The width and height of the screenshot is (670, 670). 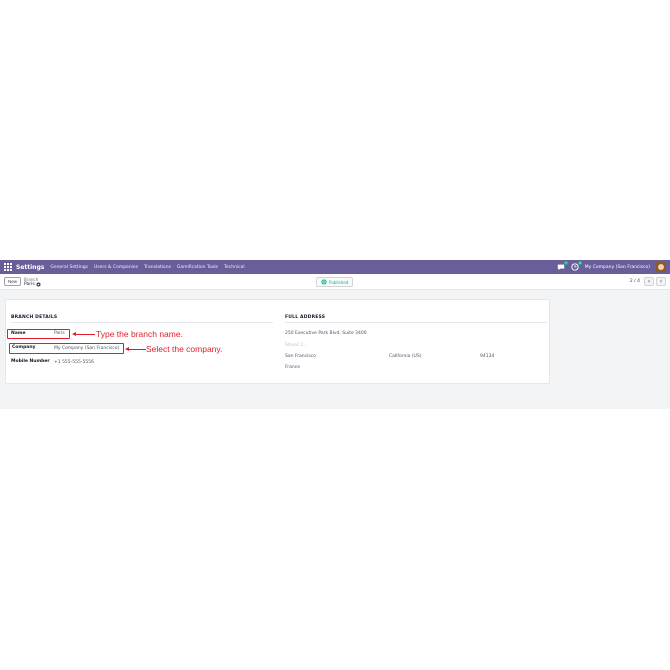 What do you see at coordinates (86, 348) in the screenshot?
I see `company-select: My Company (San Francisco)` at bounding box center [86, 348].